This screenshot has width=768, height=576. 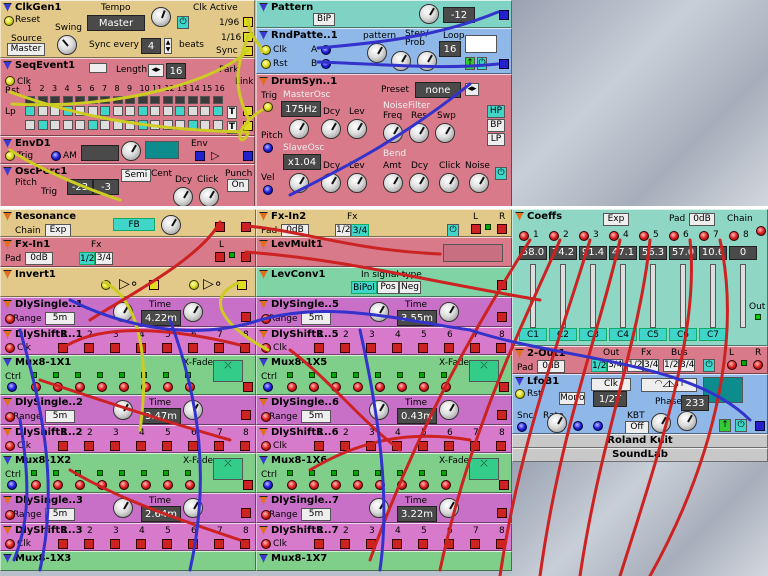 I want to click on time-display: 4.22m, so click(x=161, y=318).